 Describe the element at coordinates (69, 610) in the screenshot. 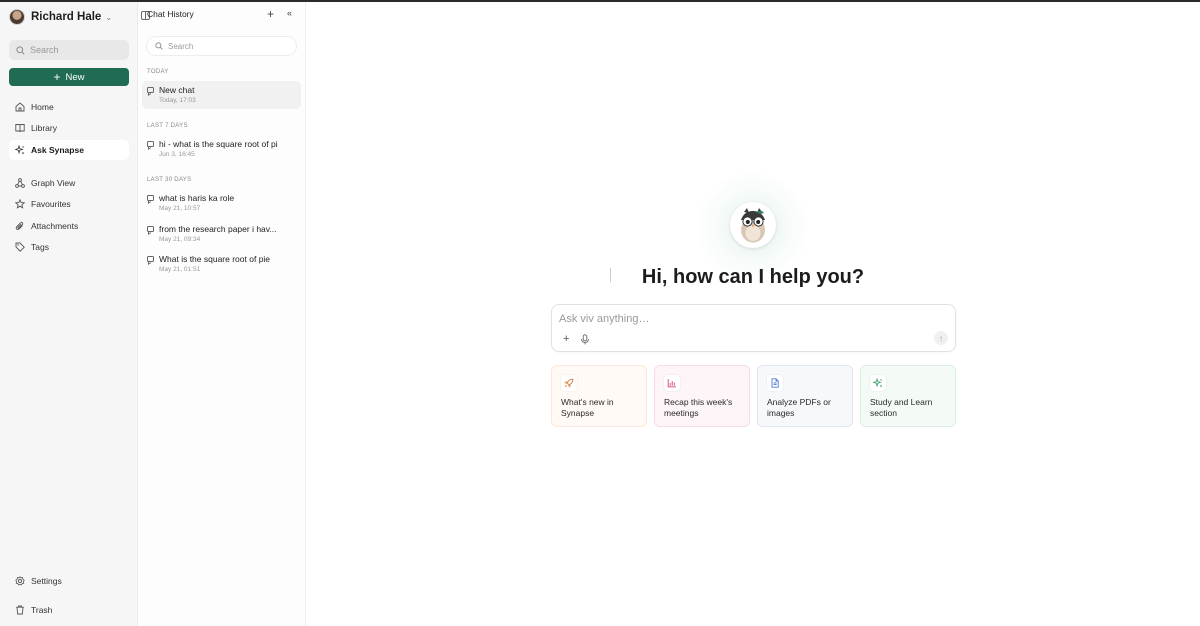

I see `sidebar-item-trash: Trash` at that location.